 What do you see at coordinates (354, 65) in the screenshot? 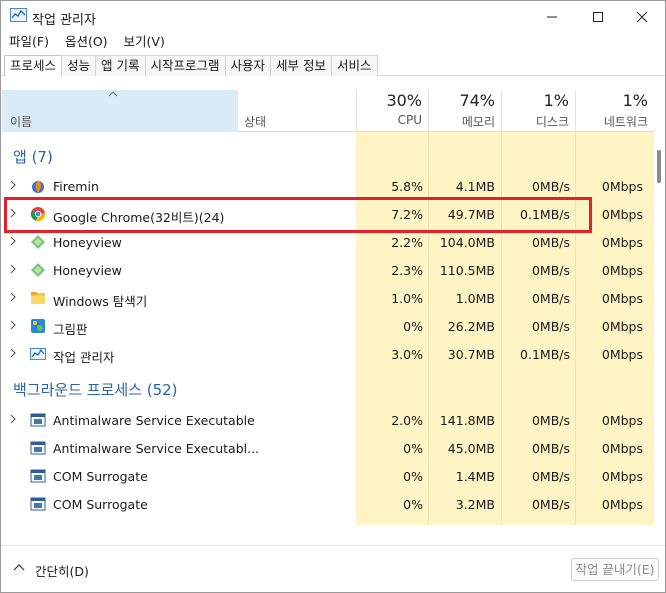
I see `tab-services: 서비스` at bounding box center [354, 65].